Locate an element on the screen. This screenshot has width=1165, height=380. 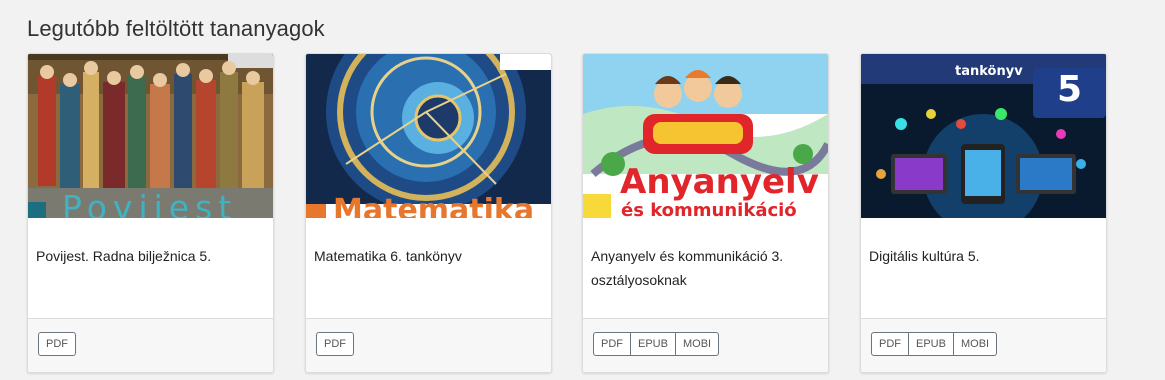
cover-title: Povijest is located at coordinates (150, 203).